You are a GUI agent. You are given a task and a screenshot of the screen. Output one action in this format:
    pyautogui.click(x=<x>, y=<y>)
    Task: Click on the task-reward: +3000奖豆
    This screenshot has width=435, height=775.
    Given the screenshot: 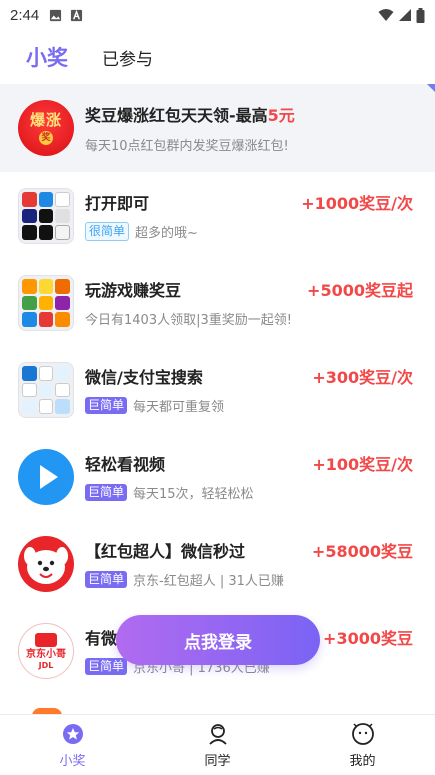 What is the action you would take?
    pyautogui.click(x=368, y=638)
    